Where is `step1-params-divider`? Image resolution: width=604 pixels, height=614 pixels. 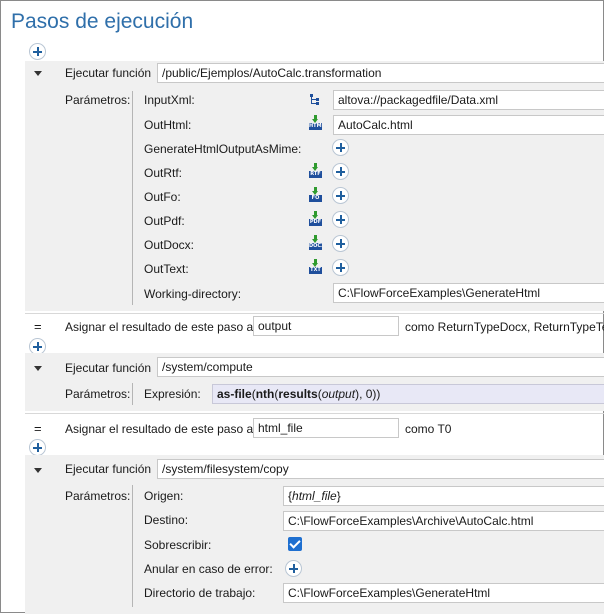
step1-params-divider is located at coordinates (132, 198).